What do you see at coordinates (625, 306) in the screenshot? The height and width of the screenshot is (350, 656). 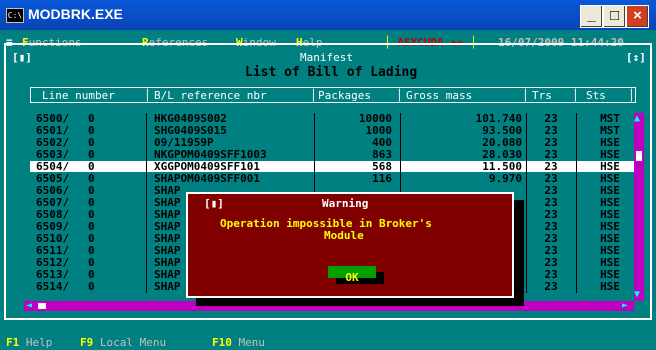 I see `scroll-right-icon: ►` at bounding box center [625, 306].